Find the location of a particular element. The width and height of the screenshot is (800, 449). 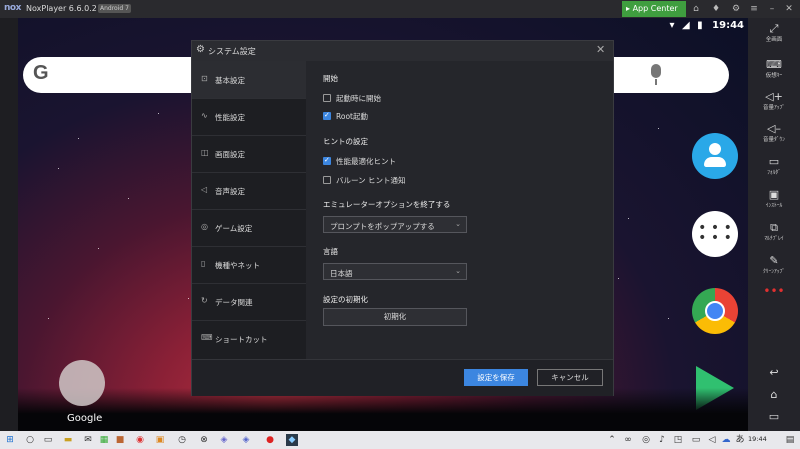

app-drawer-icon: • • • • • • is located at coordinates (715, 234).